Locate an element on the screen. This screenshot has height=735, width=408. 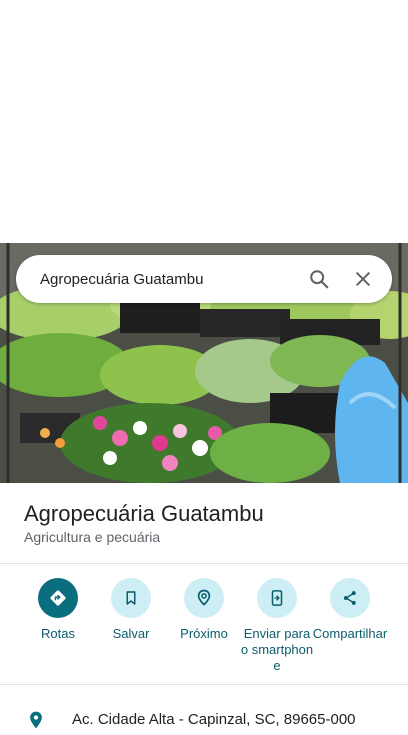
search-icon is located at coordinates (319, 279).